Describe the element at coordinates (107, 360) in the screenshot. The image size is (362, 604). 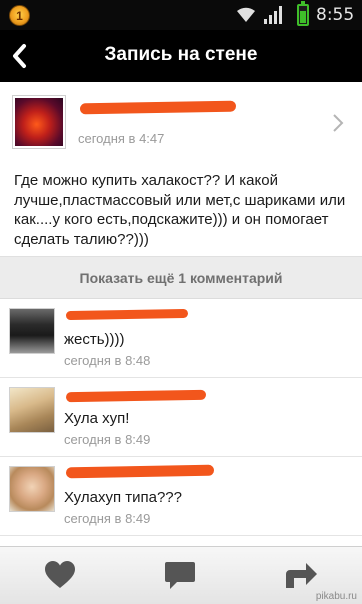
I see `comment-timestamp: сегодня в 8:48` at that location.